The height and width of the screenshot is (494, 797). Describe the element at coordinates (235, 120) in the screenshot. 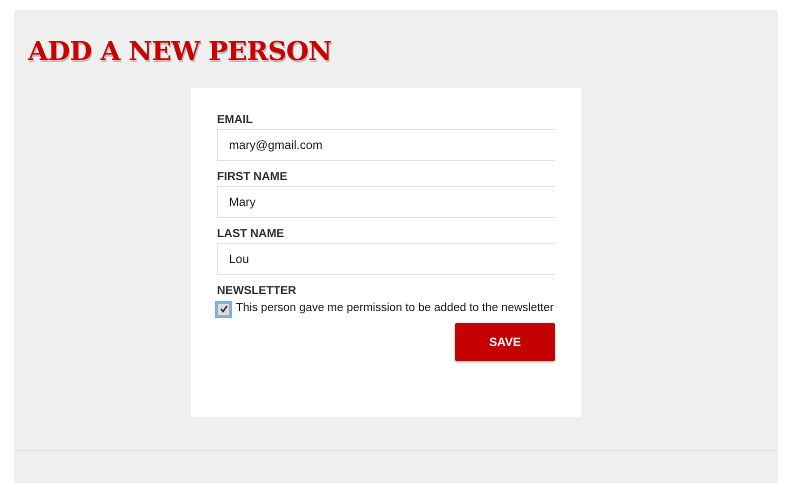

I see `field-label: EMAIL` at that location.